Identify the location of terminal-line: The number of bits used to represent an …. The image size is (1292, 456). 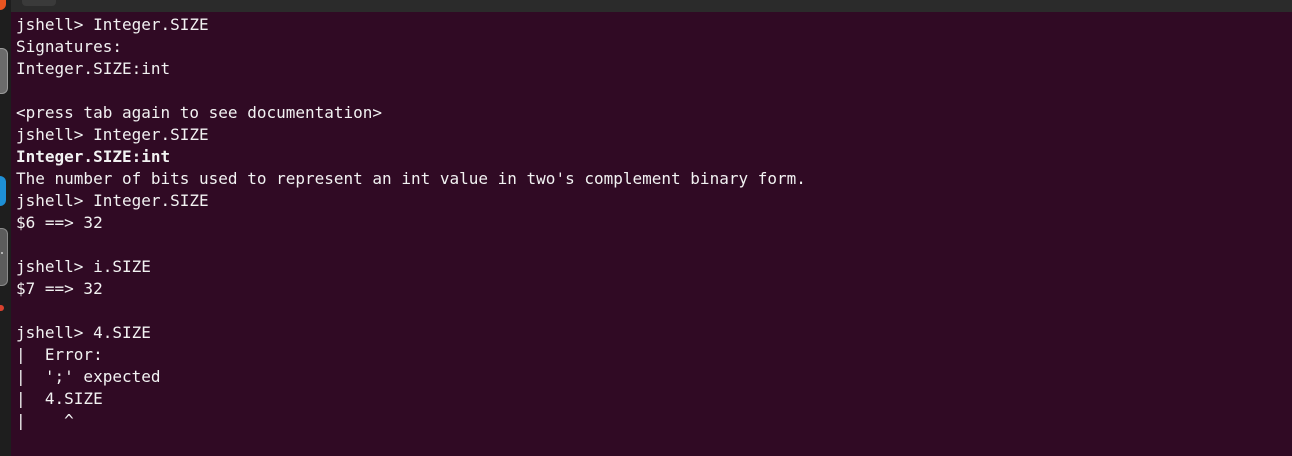
(411, 178).